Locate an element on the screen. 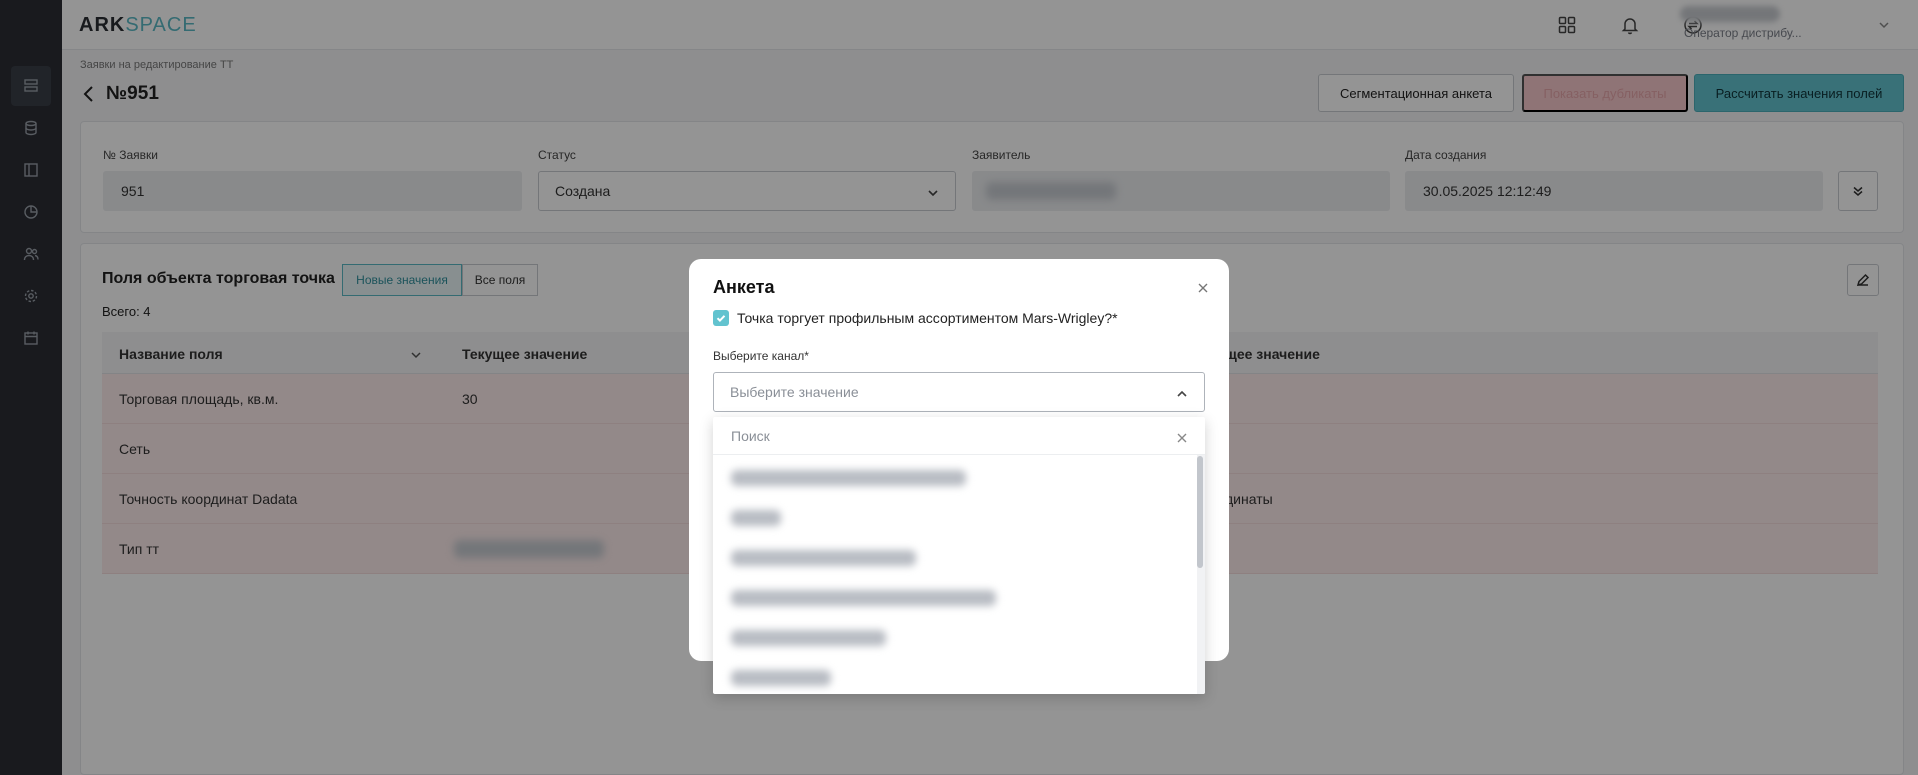 The width and height of the screenshot is (1918, 775). dropdown-search-input: Поиск is located at coordinates (959, 436).